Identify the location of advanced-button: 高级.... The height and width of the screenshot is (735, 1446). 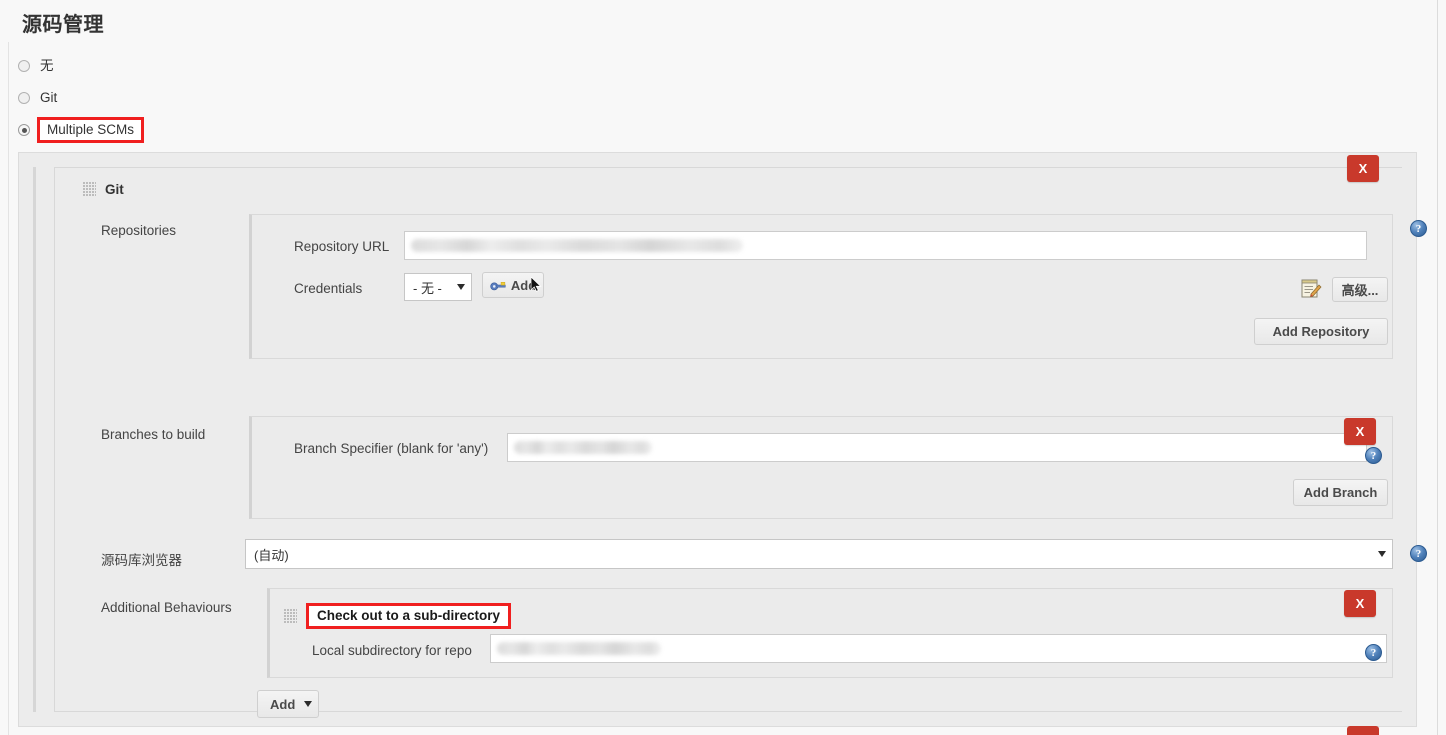
(1360, 289).